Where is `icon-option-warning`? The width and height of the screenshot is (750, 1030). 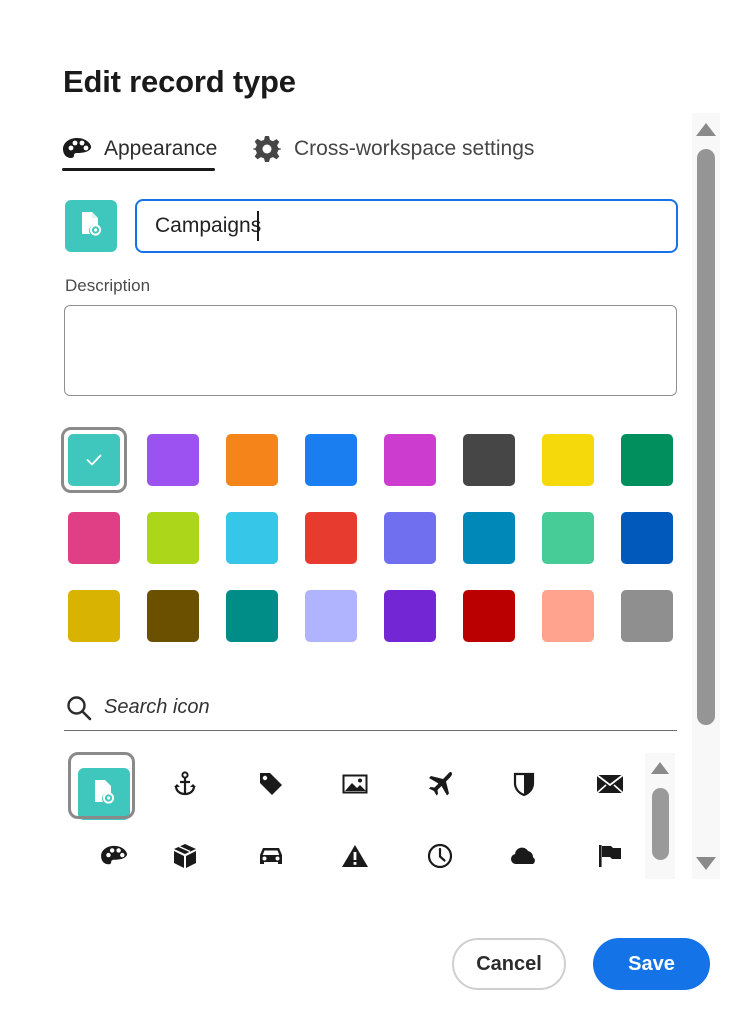 icon-option-warning is located at coordinates (355, 858).